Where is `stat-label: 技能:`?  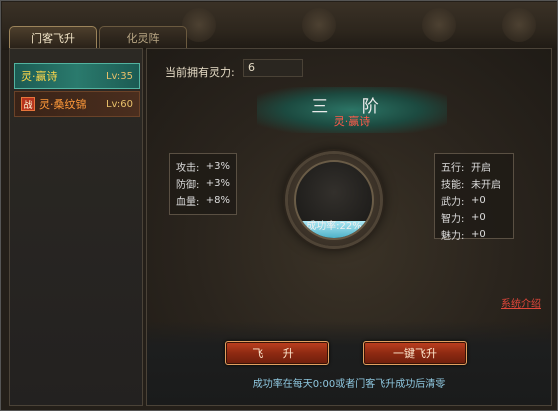
stat-label: 技能: is located at coordinates (453, 185).